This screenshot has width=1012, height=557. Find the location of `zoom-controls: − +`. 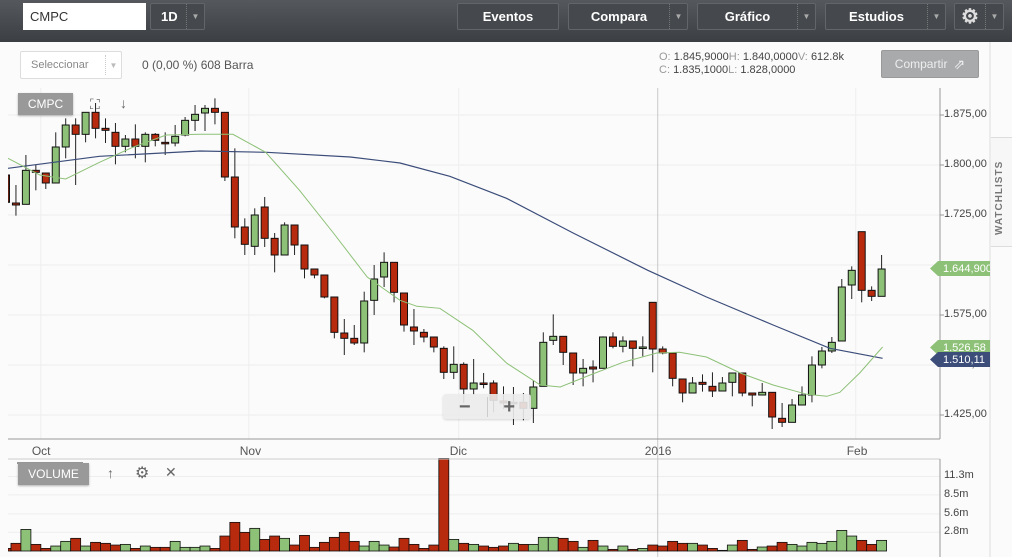

zoom-controls: − + is located at coordinates (487, 406).